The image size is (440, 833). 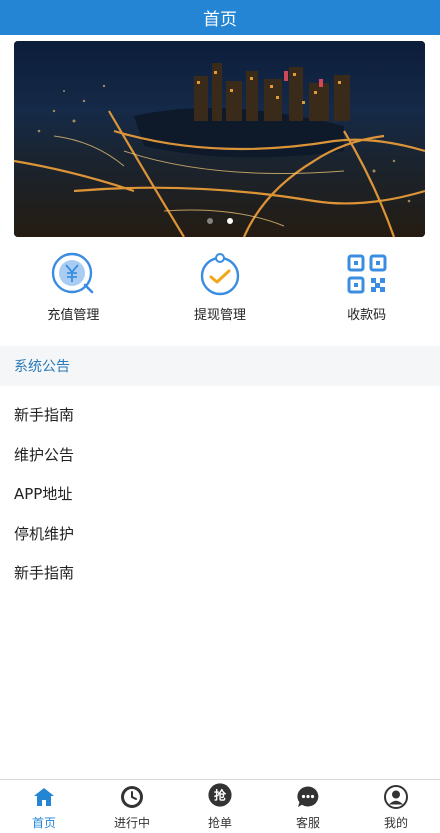 I want to click on carousel-dot, so click(x=209, y=221).